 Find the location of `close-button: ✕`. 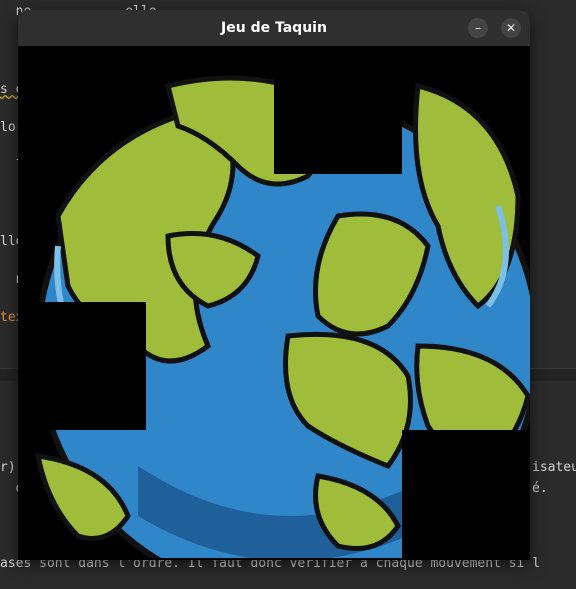

close-button: ✕ is located at coordinates (511, 28).